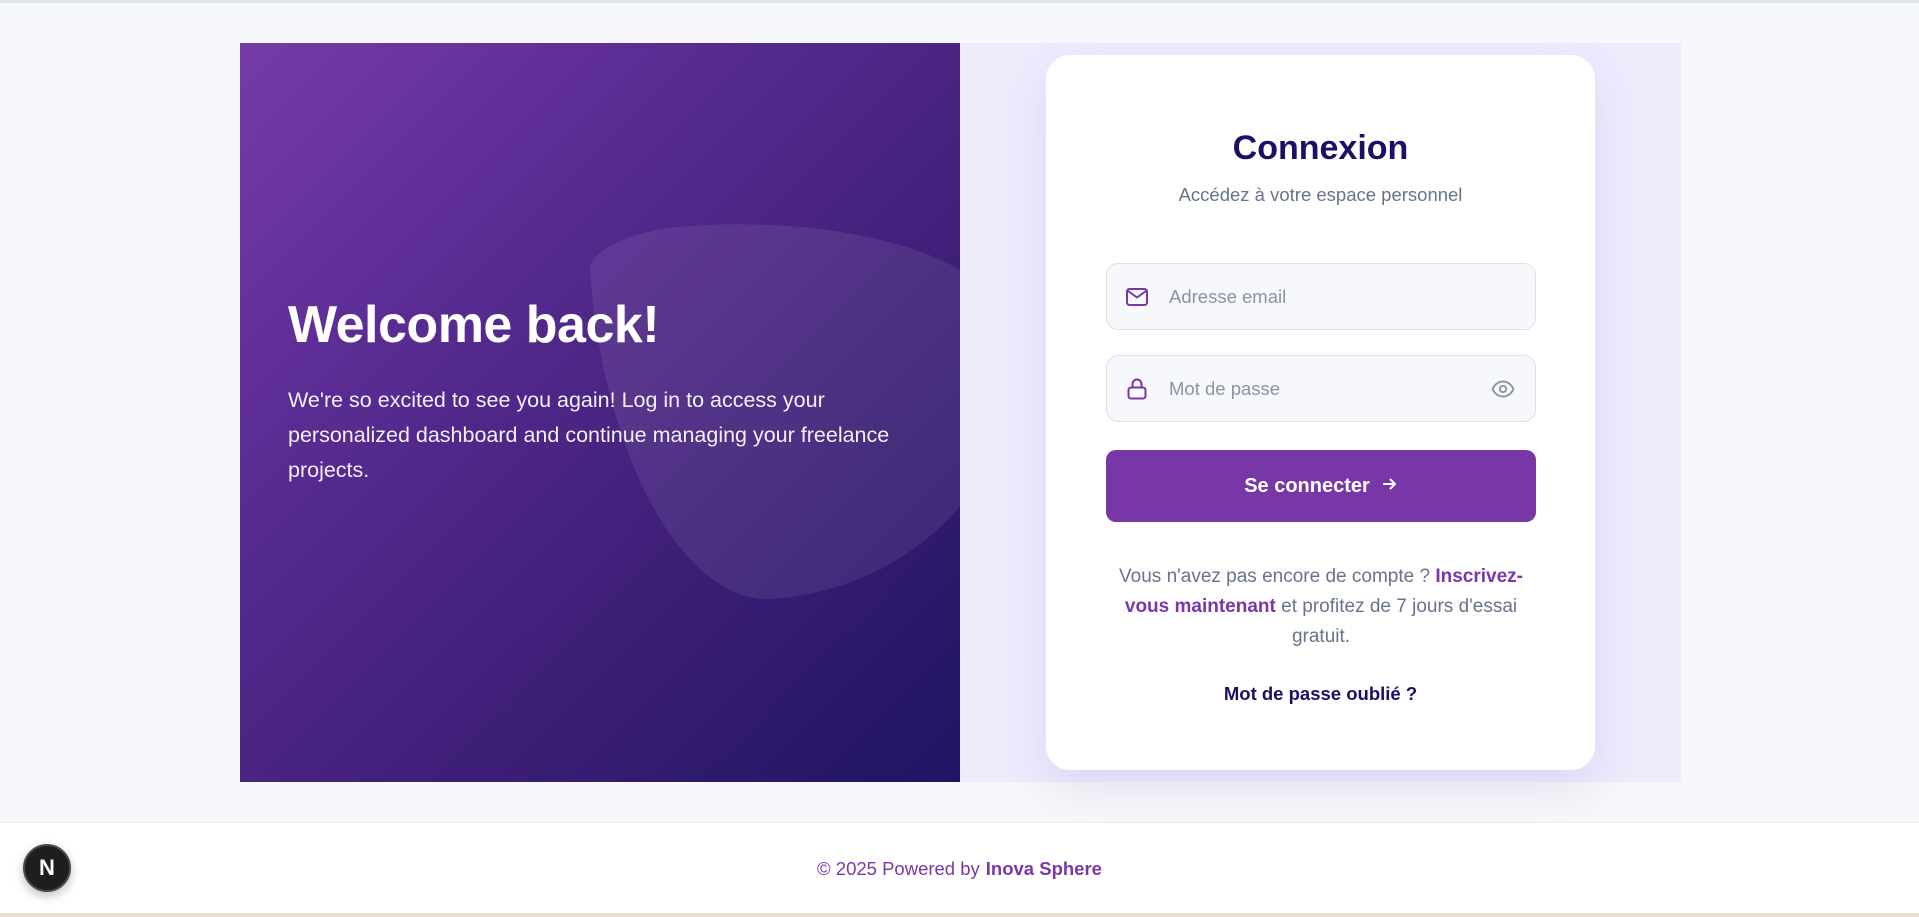 The width and height of the screenshot is (1919, 917). I want to click on arrow-right-icon, so click(1390, 486).